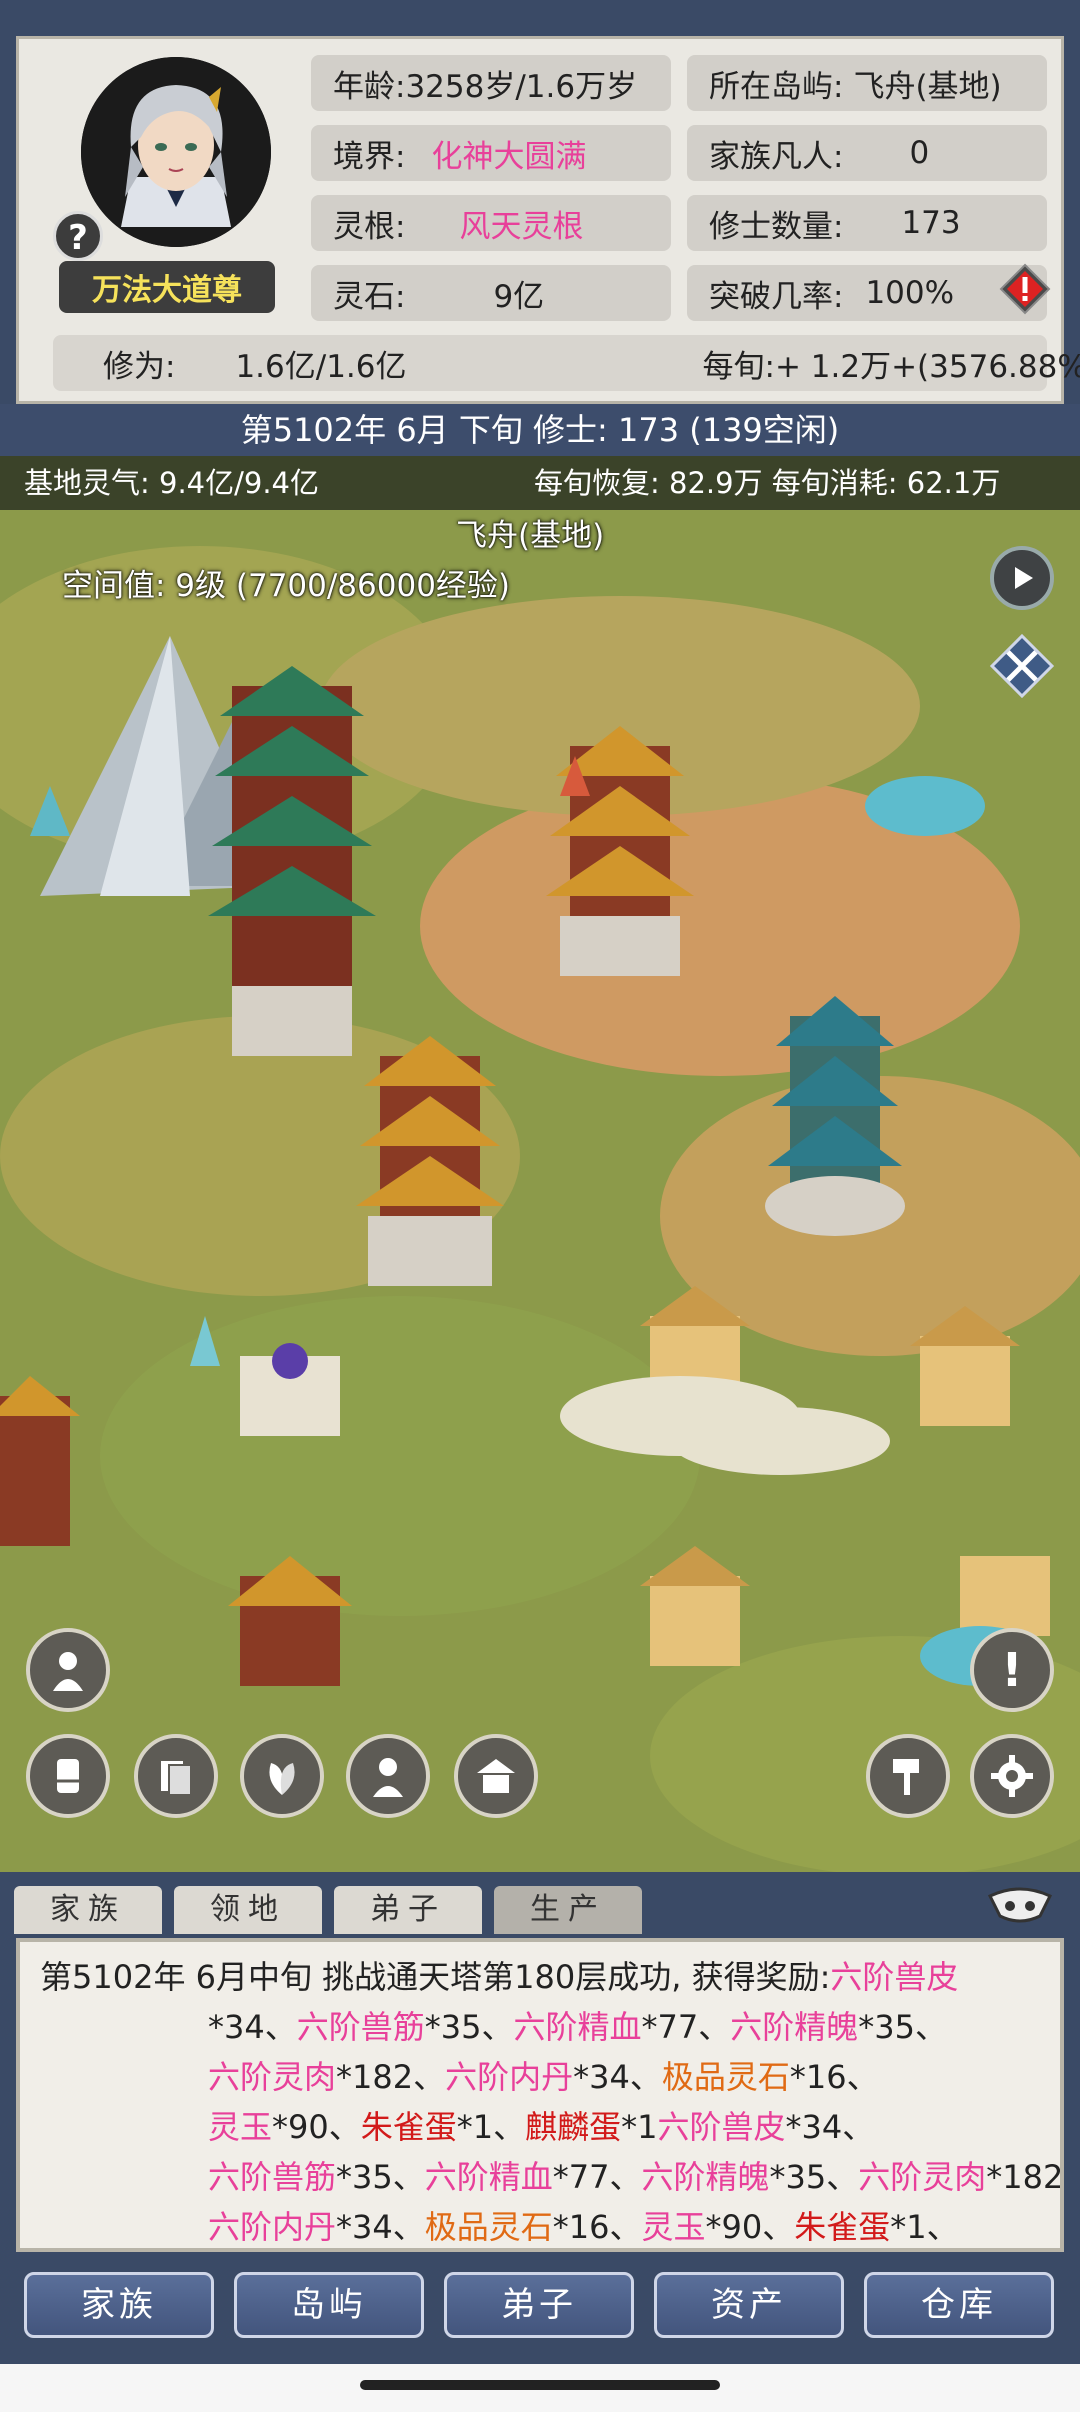  Describe the element at coordinates (566, 363) in the screenshot. I see `cultivation-field: 修为: 1.6亿/1.6亿 每旬: + 1.2万+(3576.88%)` at that location.